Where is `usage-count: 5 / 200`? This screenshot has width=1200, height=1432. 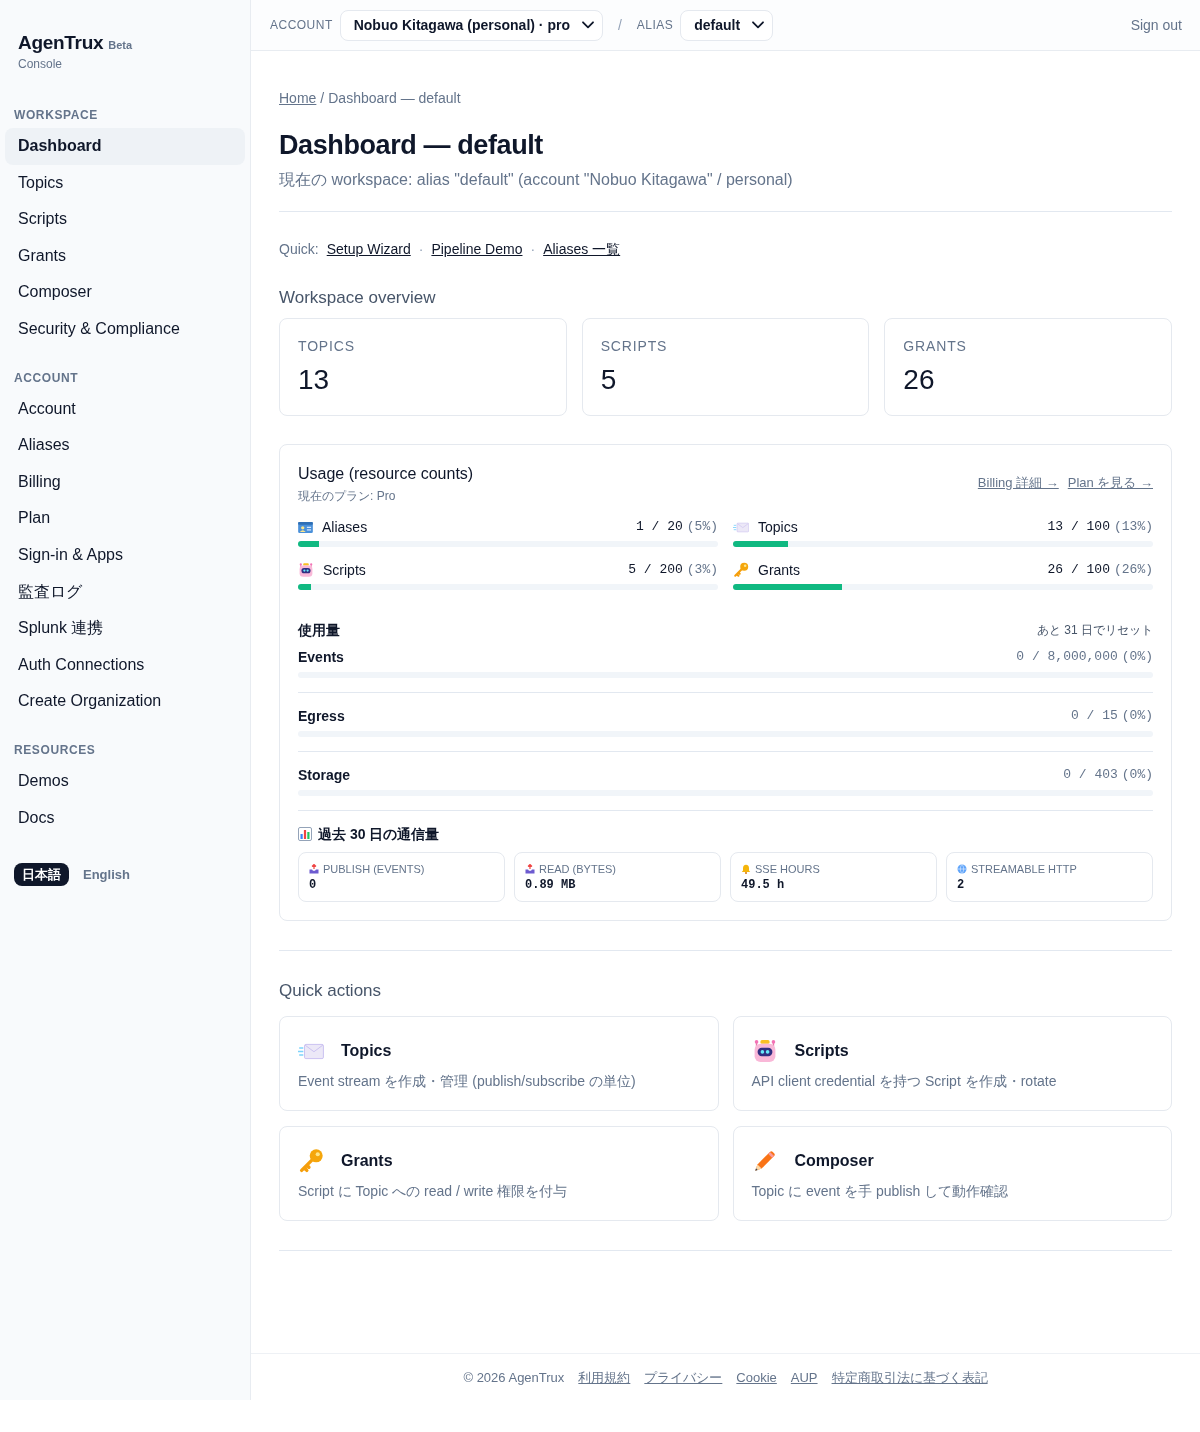 usage-count: 5 / 200 is located at coordinates (655, 570).